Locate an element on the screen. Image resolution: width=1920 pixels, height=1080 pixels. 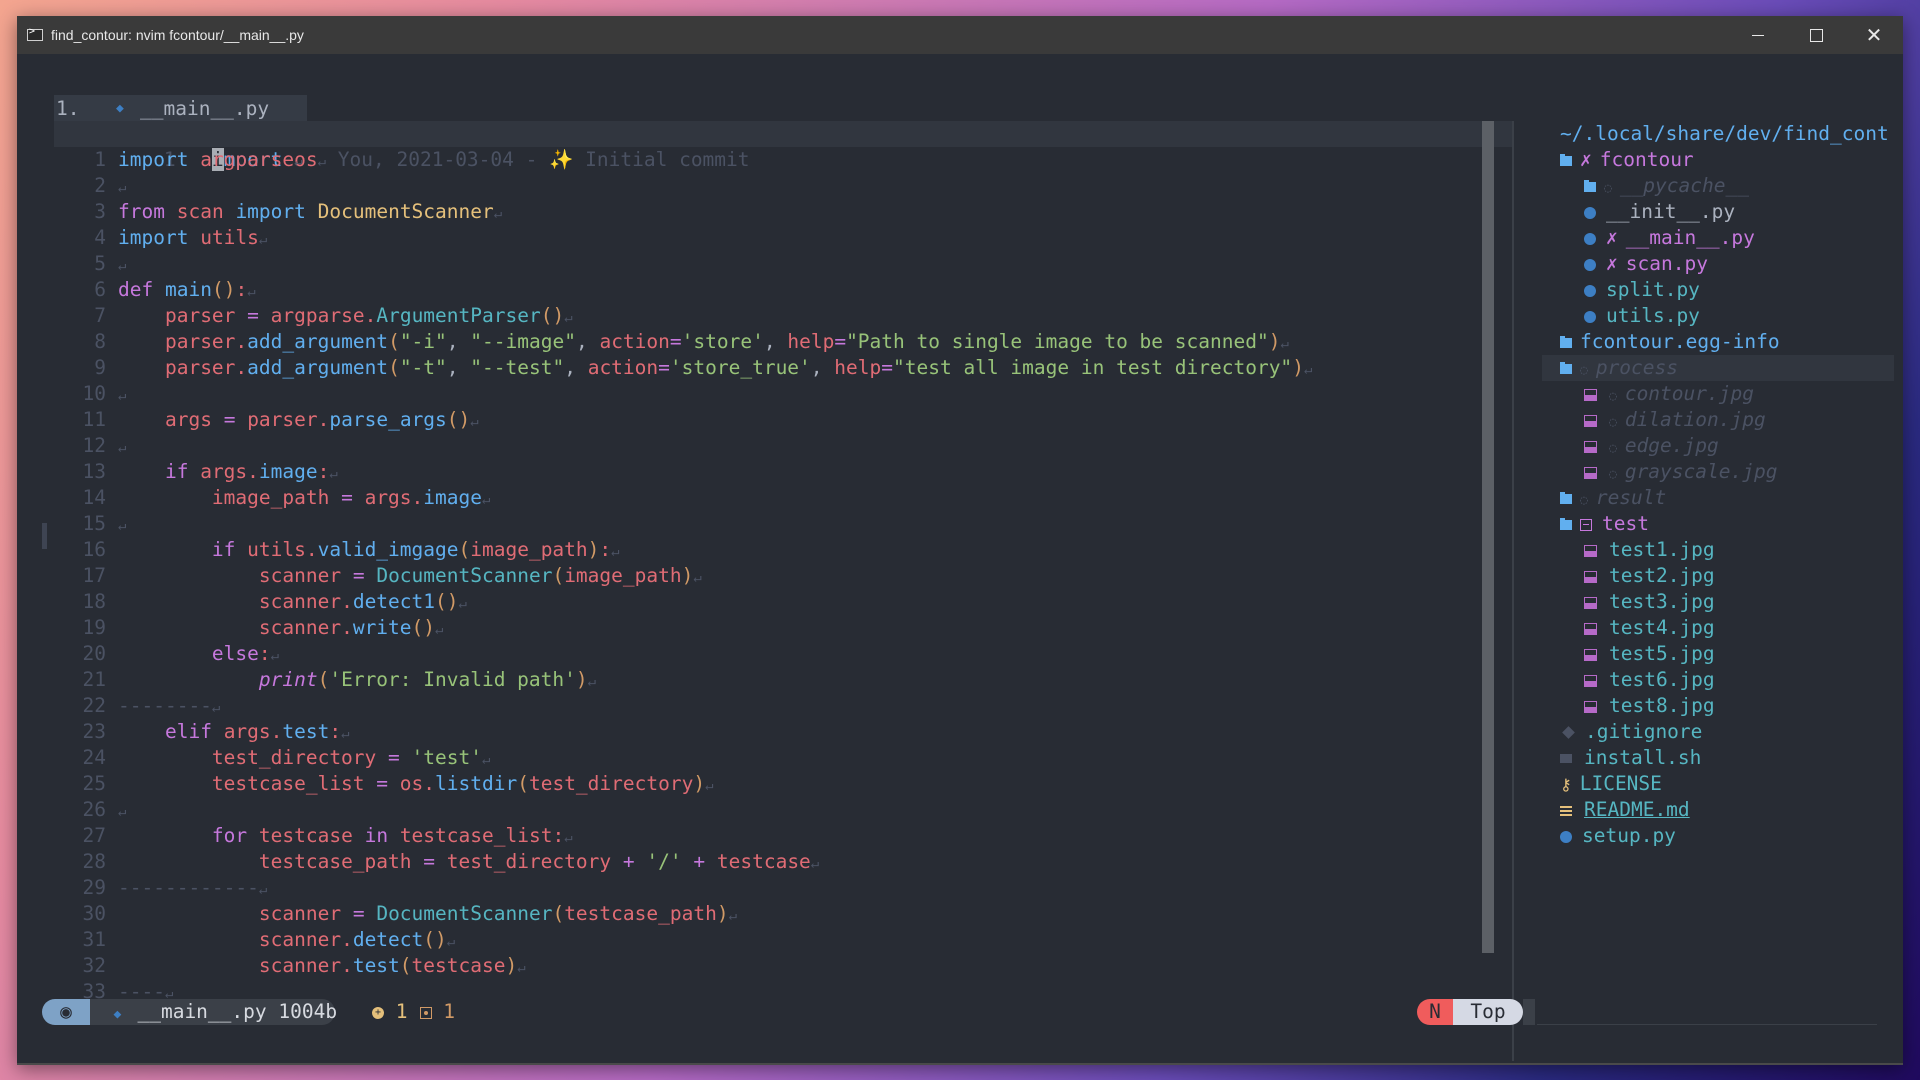
tree-item: test1.jpg is located at coordinates (1718, 550).